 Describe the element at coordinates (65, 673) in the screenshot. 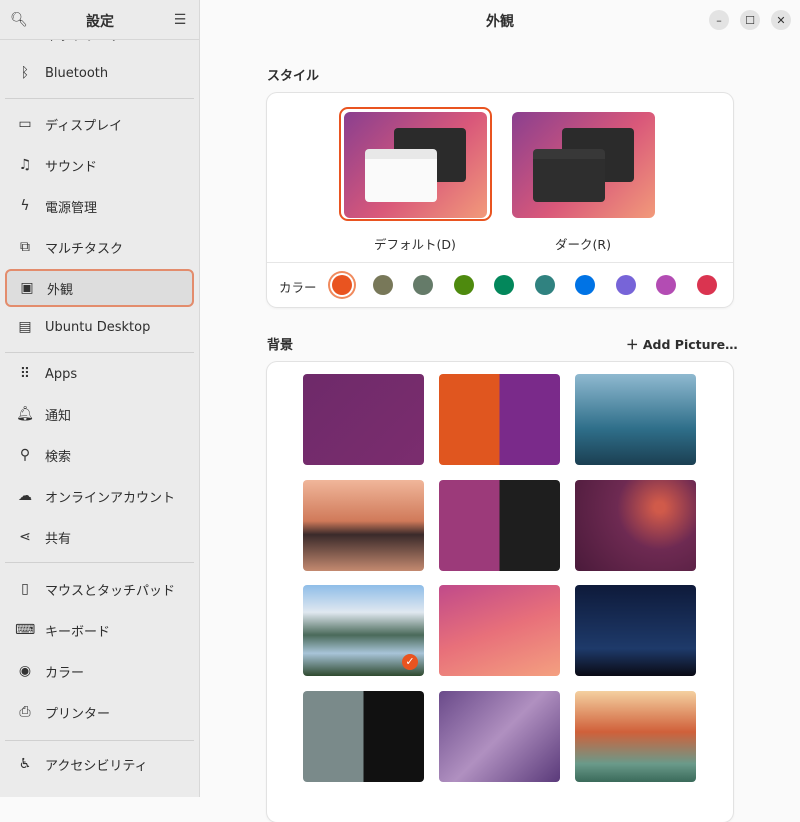

I see `sidebar-item-label: カラー` at that location.